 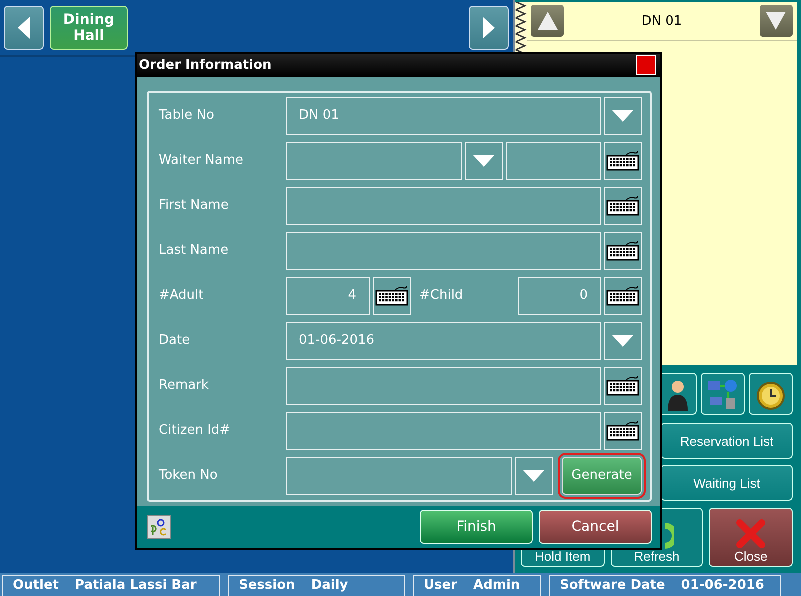 What do you see at coordinates (329, 586) in the screenshot?
I see `status-value: Daily` at bounding box center [329, 586].